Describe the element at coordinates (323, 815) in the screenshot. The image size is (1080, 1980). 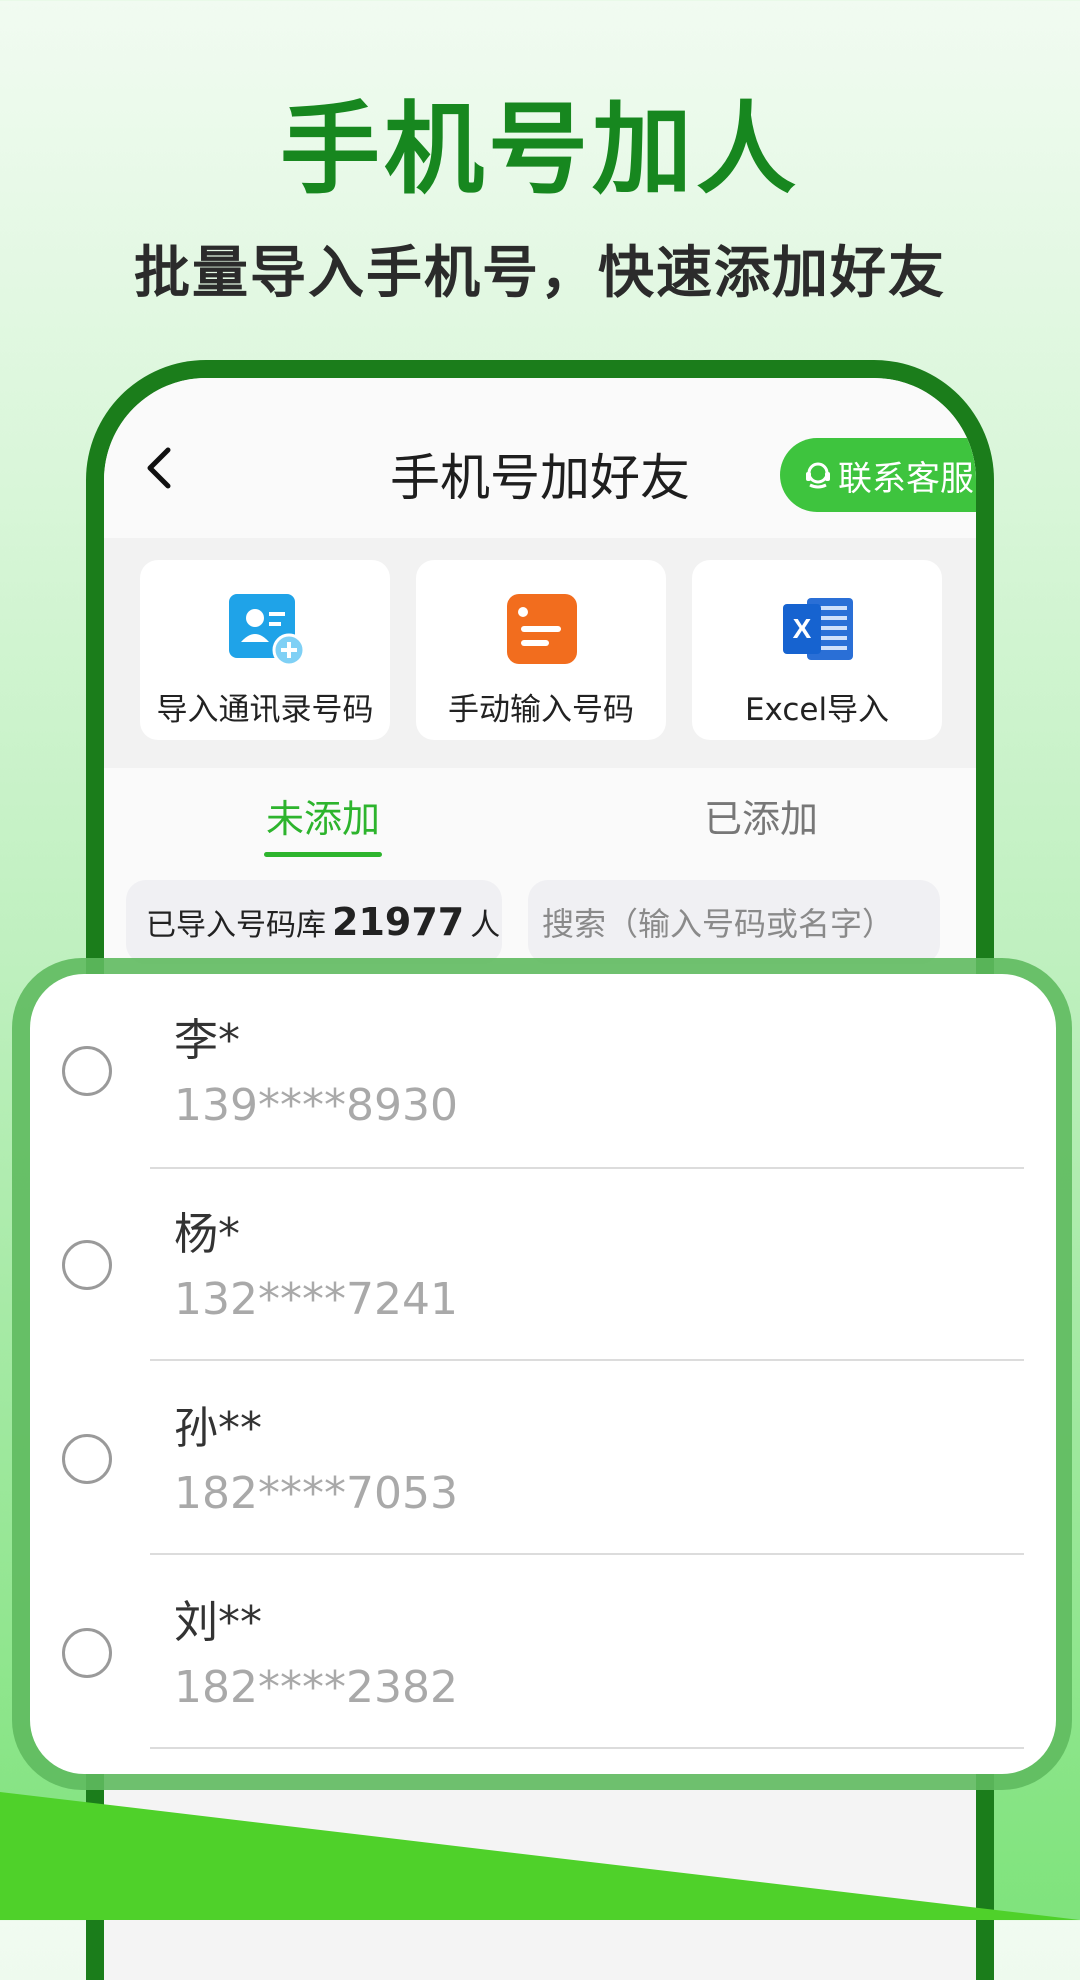
I see `tab-not-added: 未添加` at that location.